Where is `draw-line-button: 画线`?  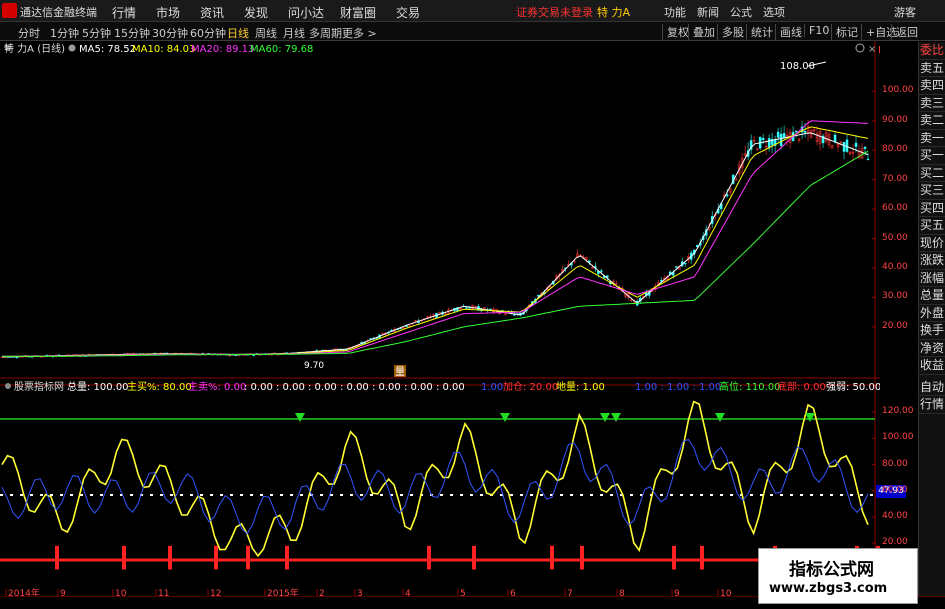 draw-line-button: 画线 is located at coordinates (788, 32).